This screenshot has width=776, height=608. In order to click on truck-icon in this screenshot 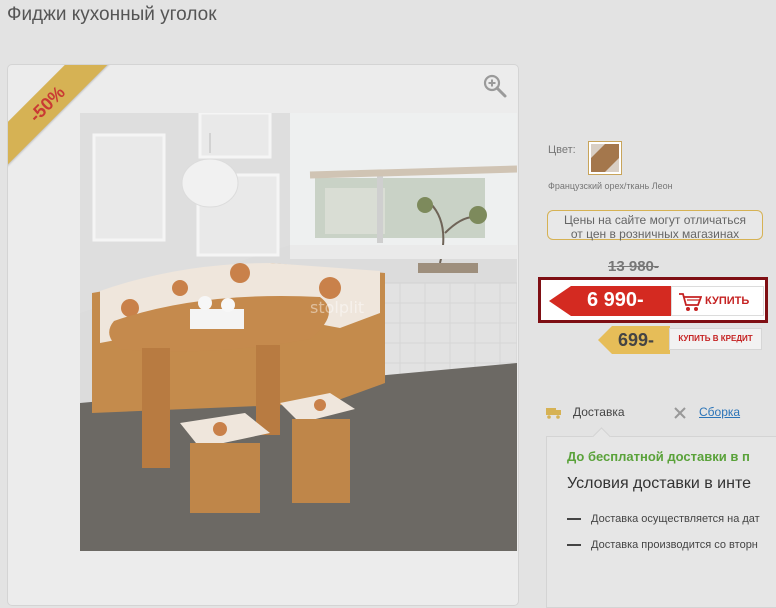, I will do `click(553, 413)`.